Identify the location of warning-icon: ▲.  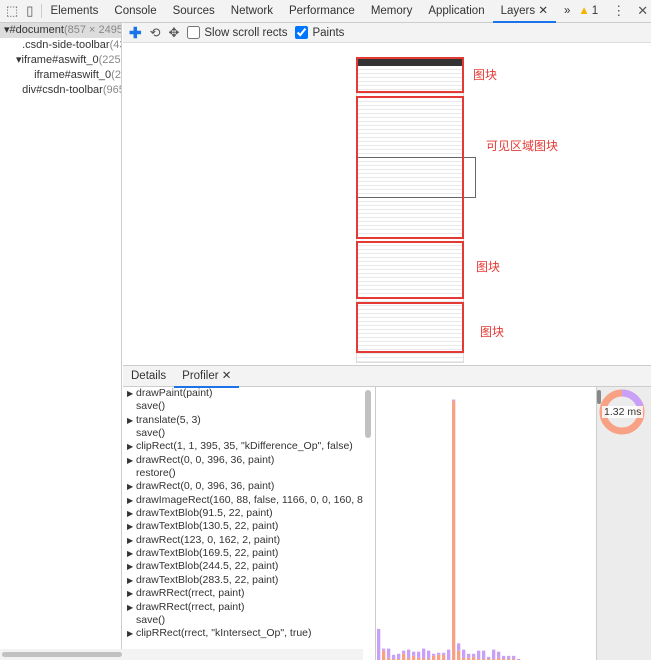
(583, 11).